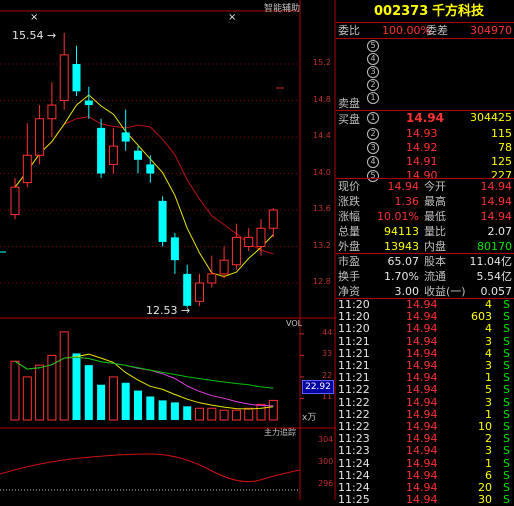 Image resolution: width=514 pixels, height=506 pixels. What do you see at coordinates (435, 261) in the screenshot?
I see `stat-label: 股本` at bounding box center [435, 261].